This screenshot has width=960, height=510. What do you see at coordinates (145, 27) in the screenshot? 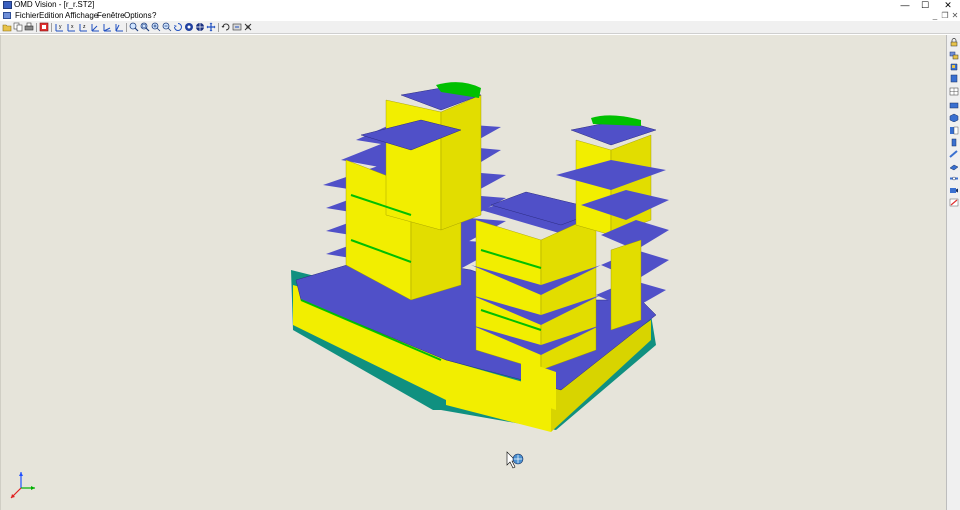
I see `zoom-window-icon` at bounding box center [145, 27].